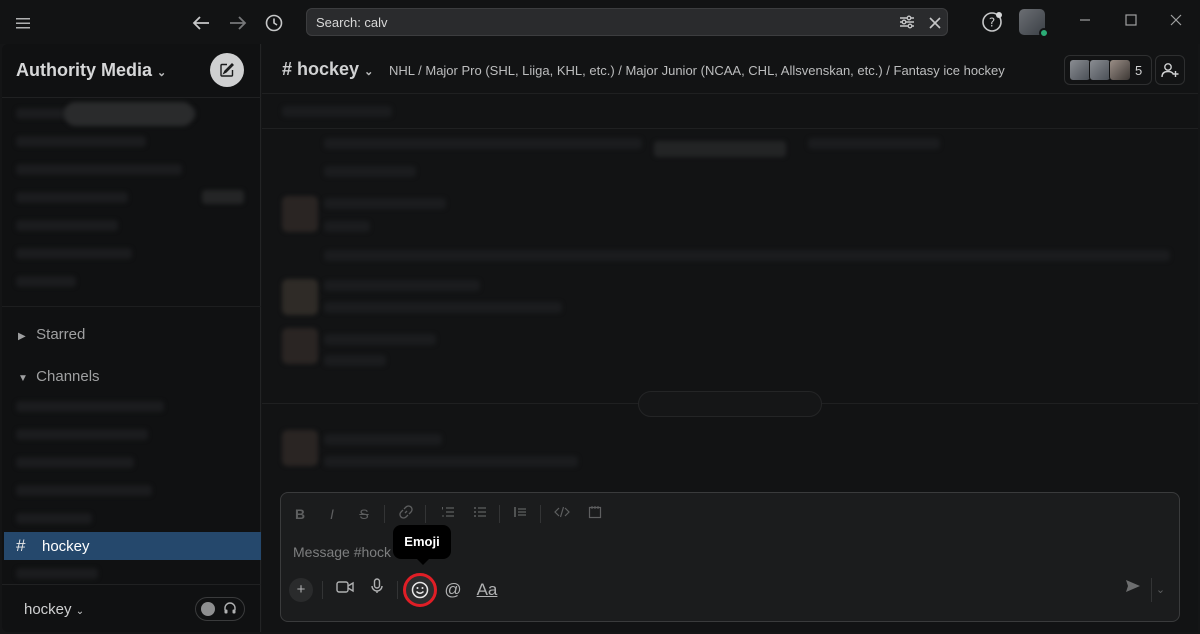 The height and width of the screenshot is (634, 1200). Describe the element at coordinates (84, 70) in the screenshot. I see `workspace-name-label: Authority Media` at that location.